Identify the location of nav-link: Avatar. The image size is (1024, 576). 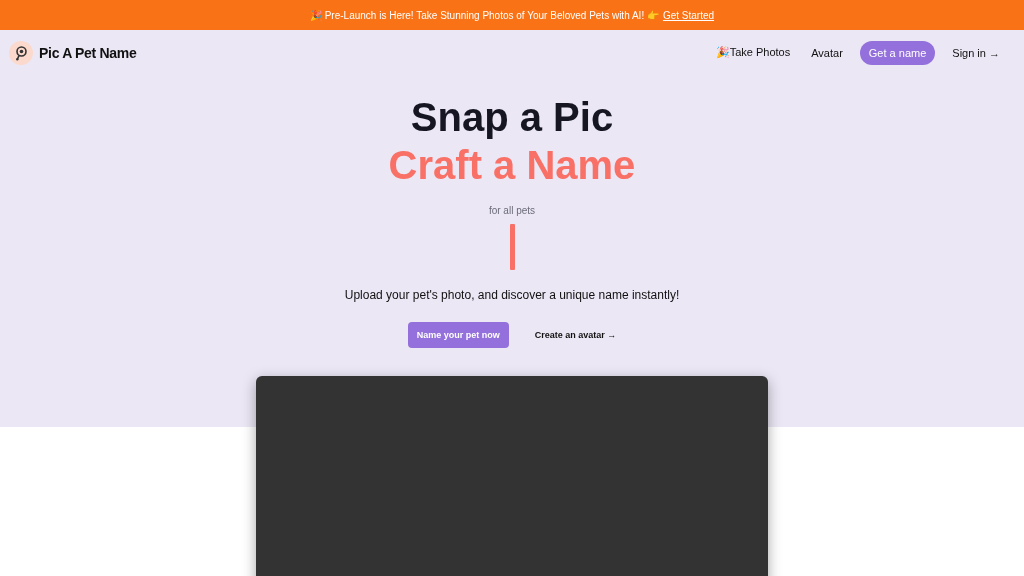
(827, 52).